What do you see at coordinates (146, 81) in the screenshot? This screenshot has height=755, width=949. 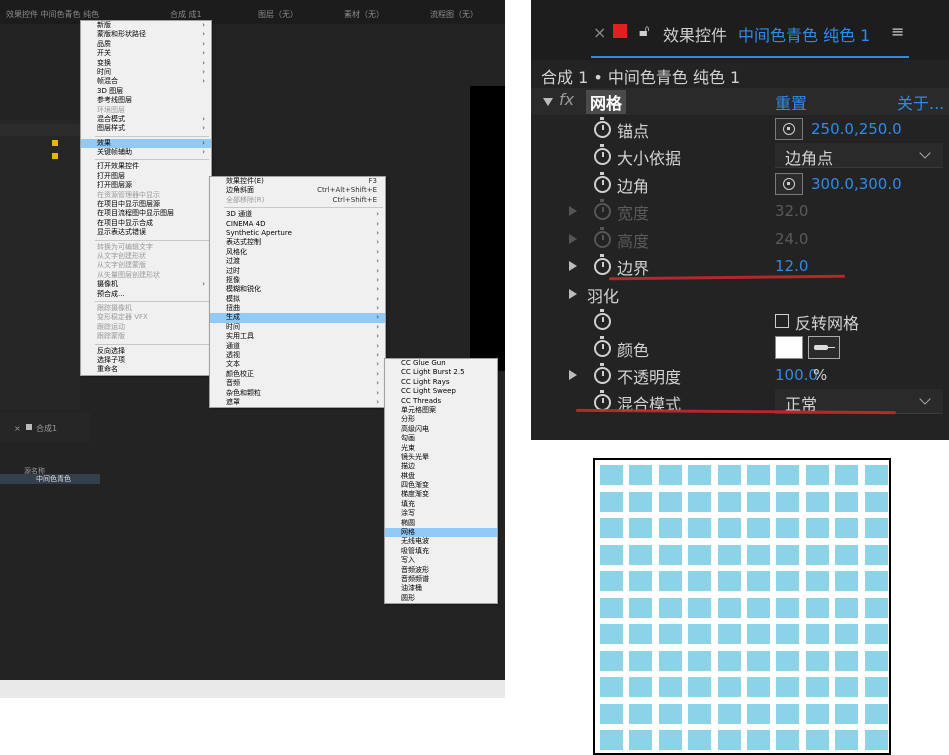 I see `menu-item: 帧混合 ›` at bounding box center [146, 81].